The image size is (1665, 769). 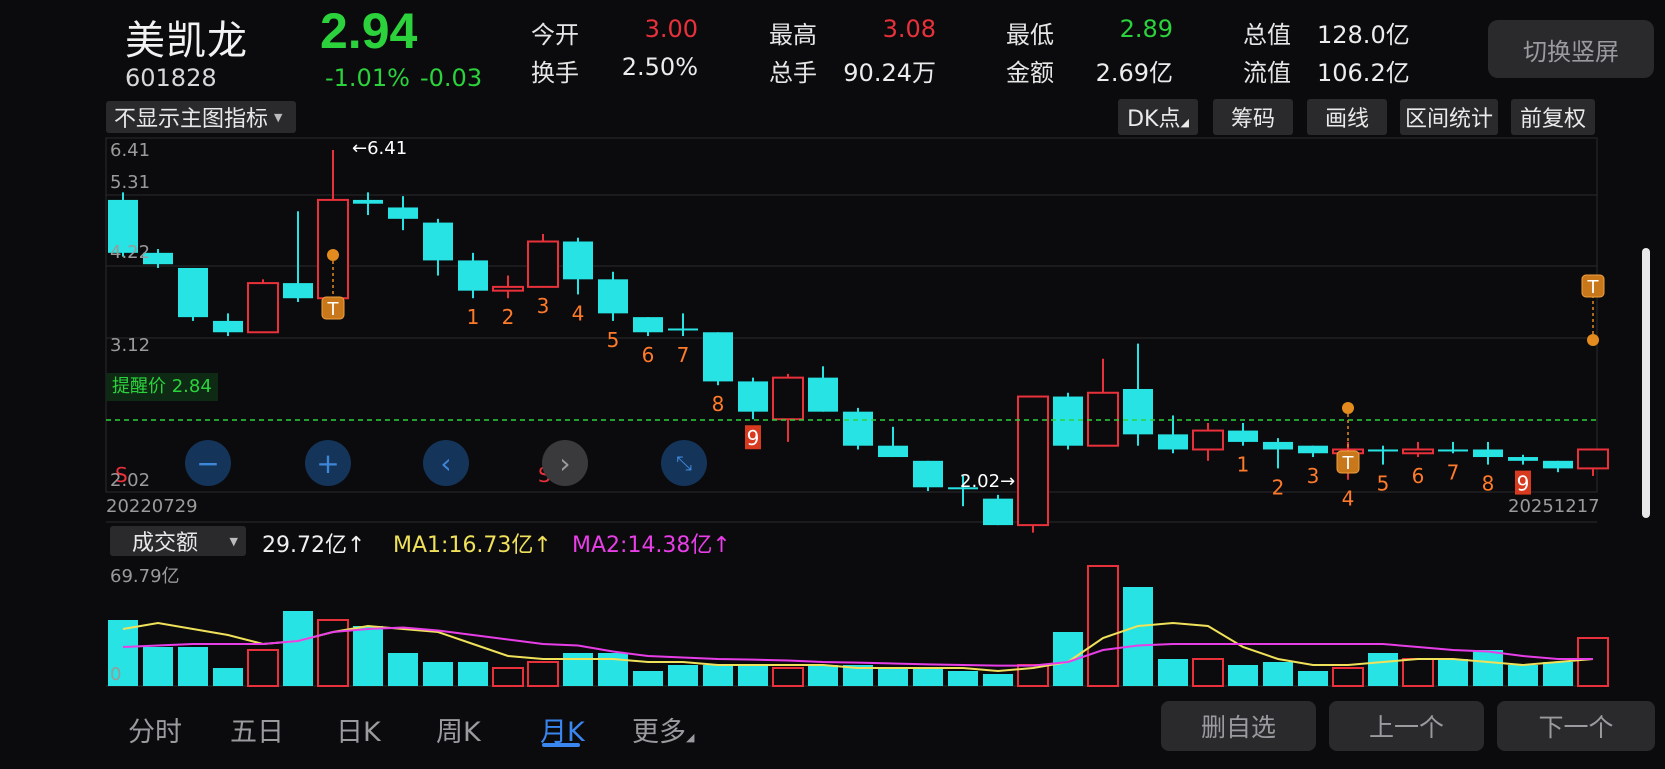 I want to click on active-tab-indicator, so click(x=561, y=745).